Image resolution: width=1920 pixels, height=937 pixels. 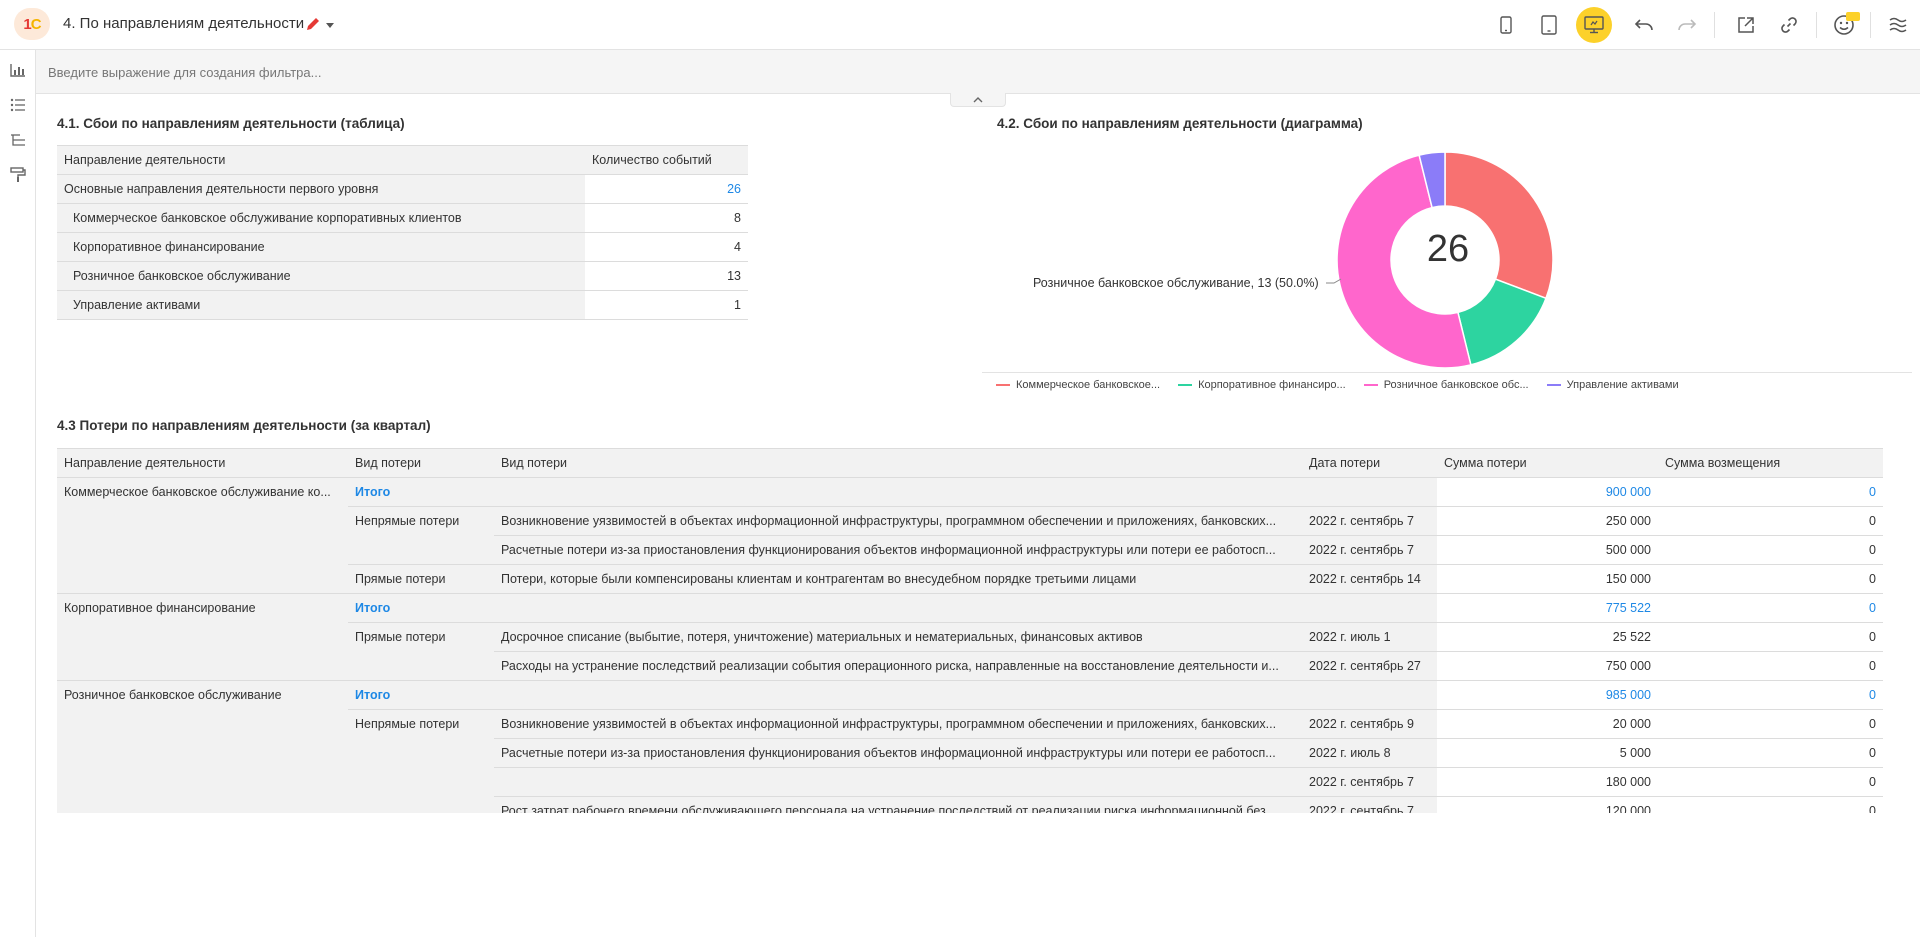 I want to click on table-row: Розничное банковское обслуживание 13, so click(x=402, y=276).